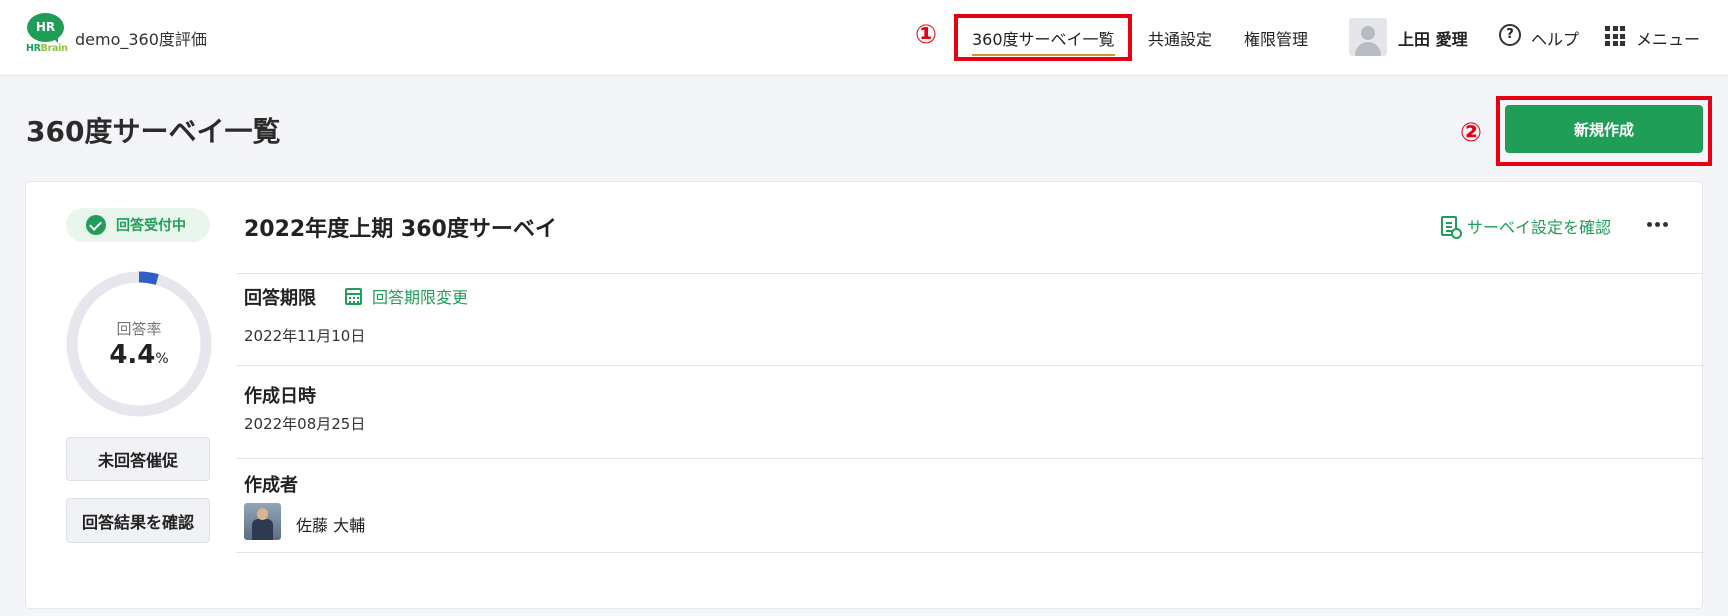 This screenshot has height=616, width=1728. I want to click on status-text: 回答受付中, so click(151, 226).